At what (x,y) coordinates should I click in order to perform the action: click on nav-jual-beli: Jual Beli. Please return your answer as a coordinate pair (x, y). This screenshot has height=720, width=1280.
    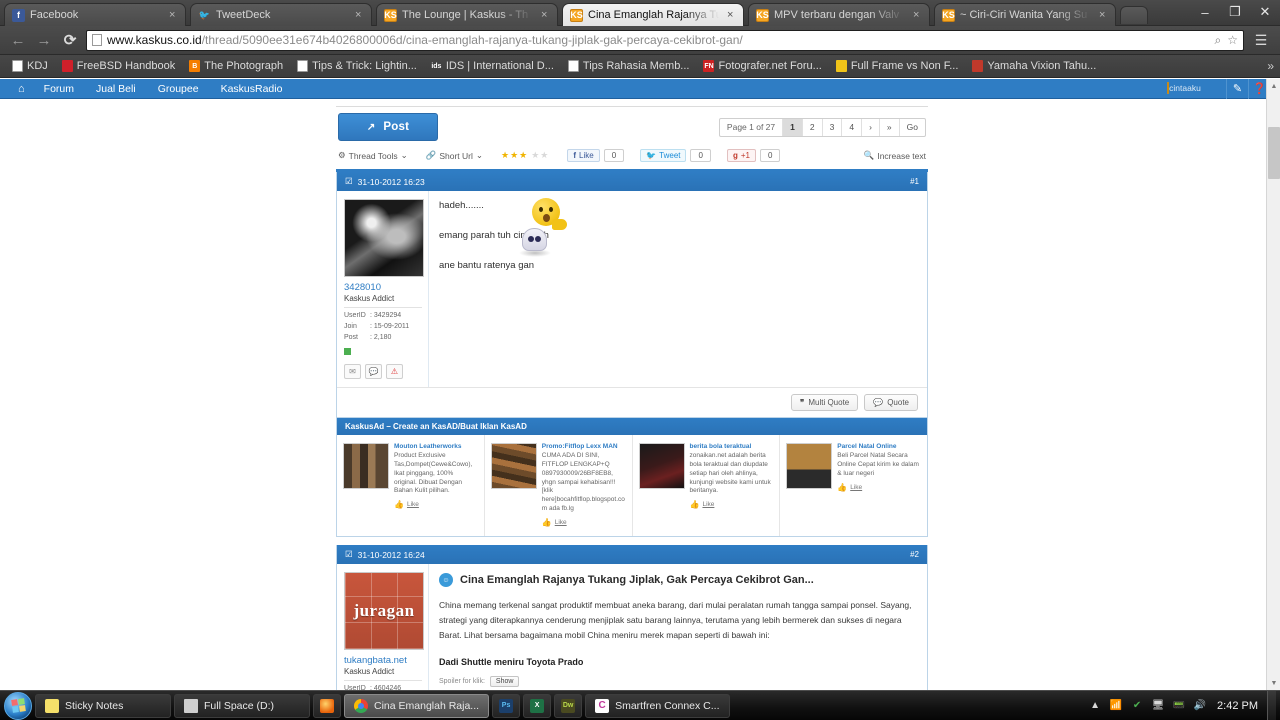
    Looking at the image, I should click on (116, 89).